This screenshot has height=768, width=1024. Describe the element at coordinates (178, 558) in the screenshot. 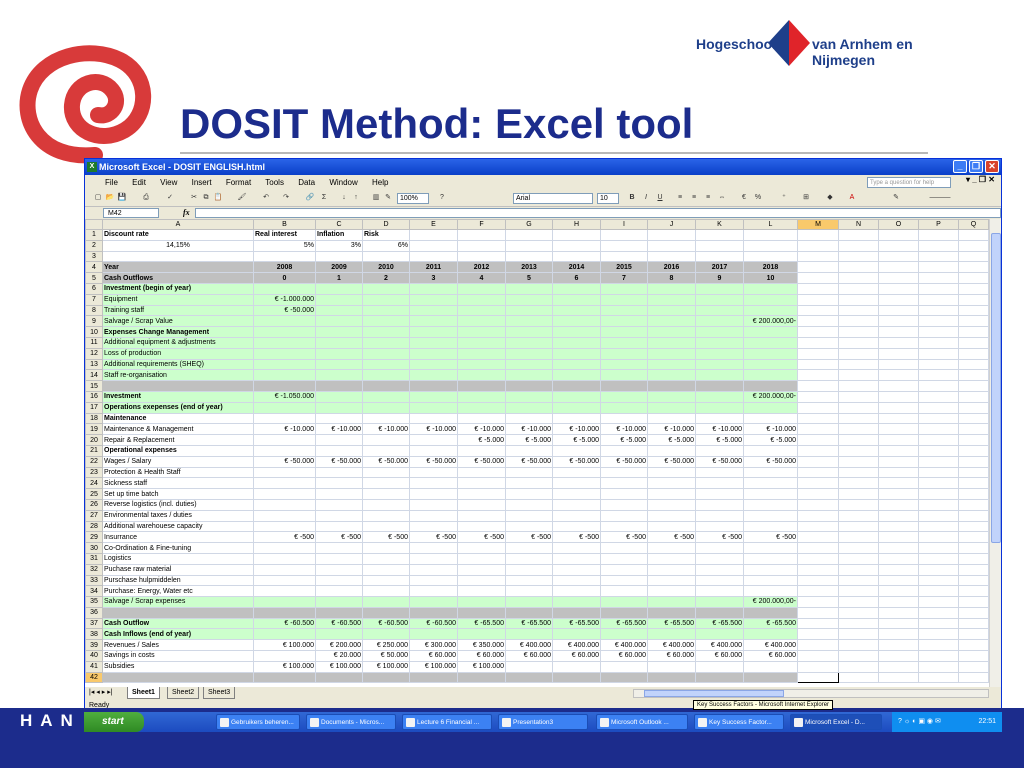

I see `cell-label: Logistics` at that location.